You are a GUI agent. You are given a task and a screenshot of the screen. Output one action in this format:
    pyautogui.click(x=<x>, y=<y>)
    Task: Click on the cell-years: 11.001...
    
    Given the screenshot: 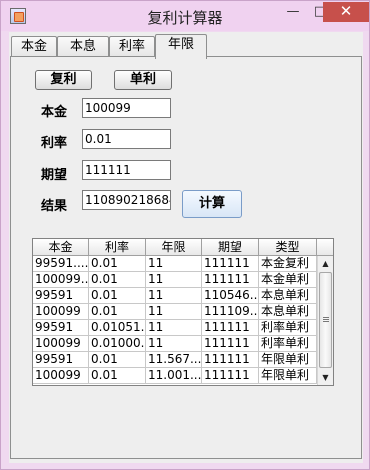 What is the action you would take?
    pyautogui.click(x=174, y=376)
    